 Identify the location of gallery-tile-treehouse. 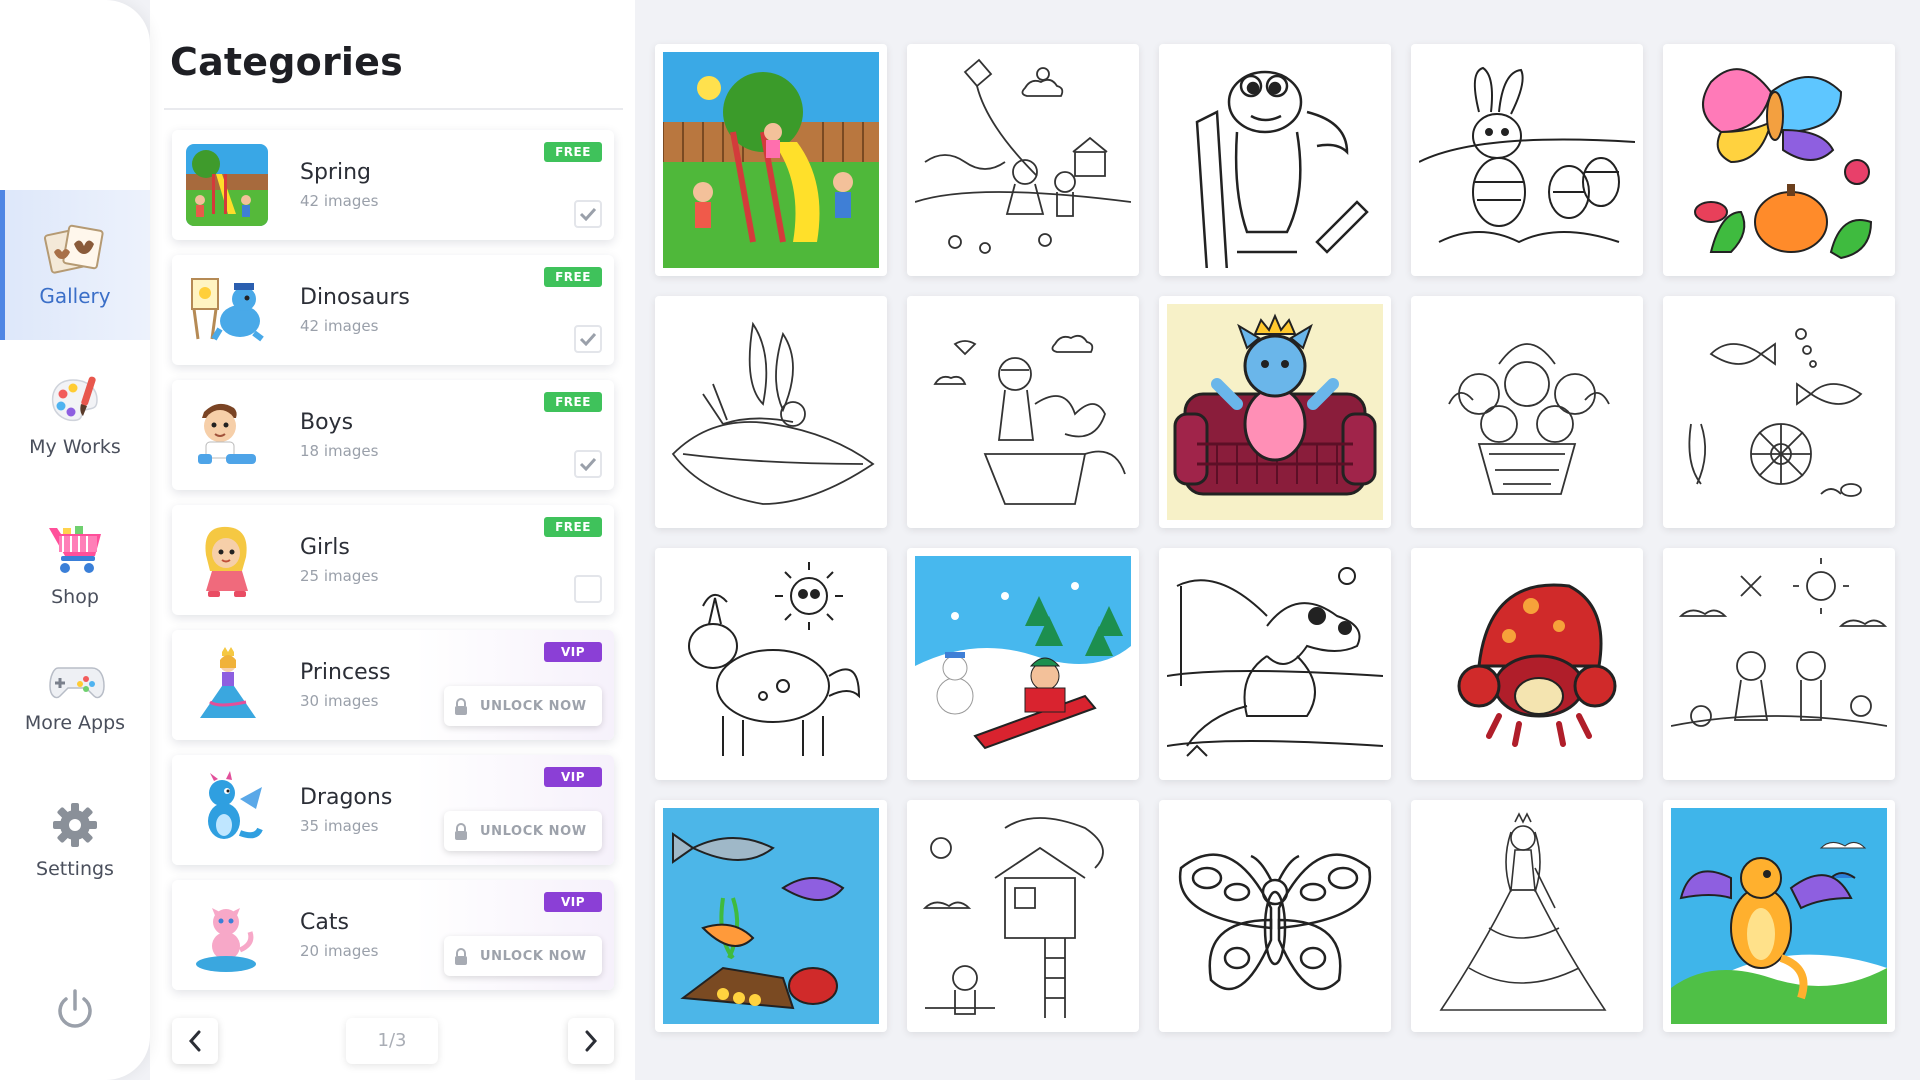
(1023, 916).